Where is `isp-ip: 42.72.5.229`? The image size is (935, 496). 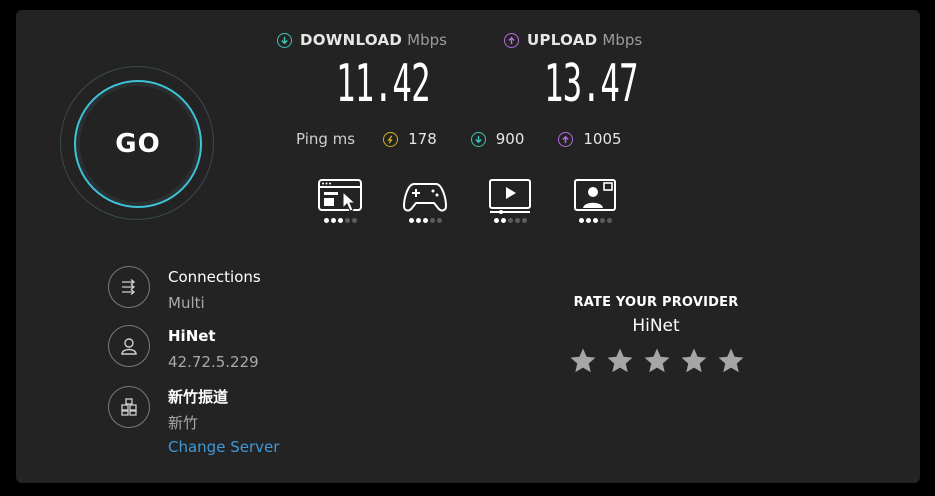
isp-ip: 42.72.5.229 is located at coordinates (213, 362).